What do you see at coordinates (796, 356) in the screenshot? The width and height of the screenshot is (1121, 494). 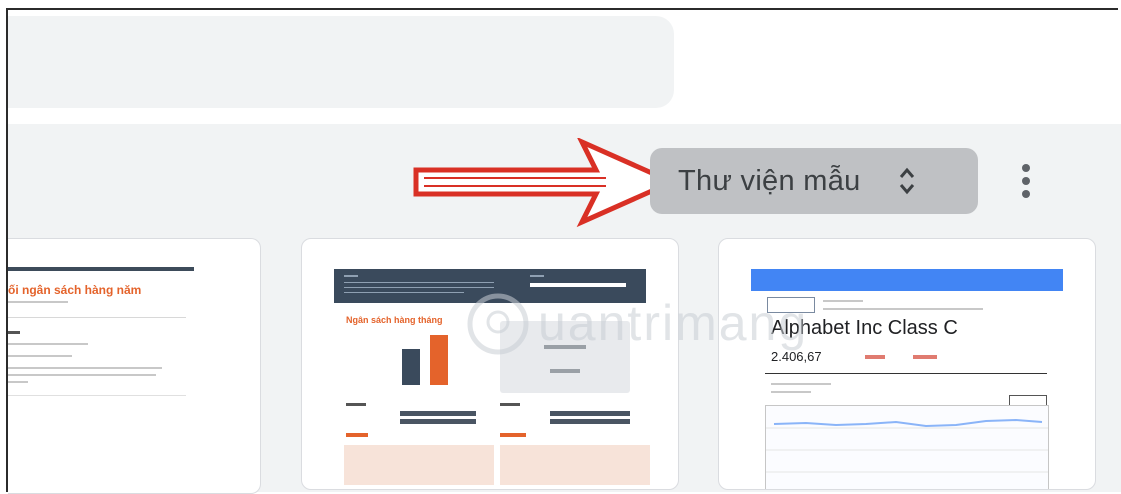 I see `stock-price: 2.406,67` at bounding box center [796, 356].